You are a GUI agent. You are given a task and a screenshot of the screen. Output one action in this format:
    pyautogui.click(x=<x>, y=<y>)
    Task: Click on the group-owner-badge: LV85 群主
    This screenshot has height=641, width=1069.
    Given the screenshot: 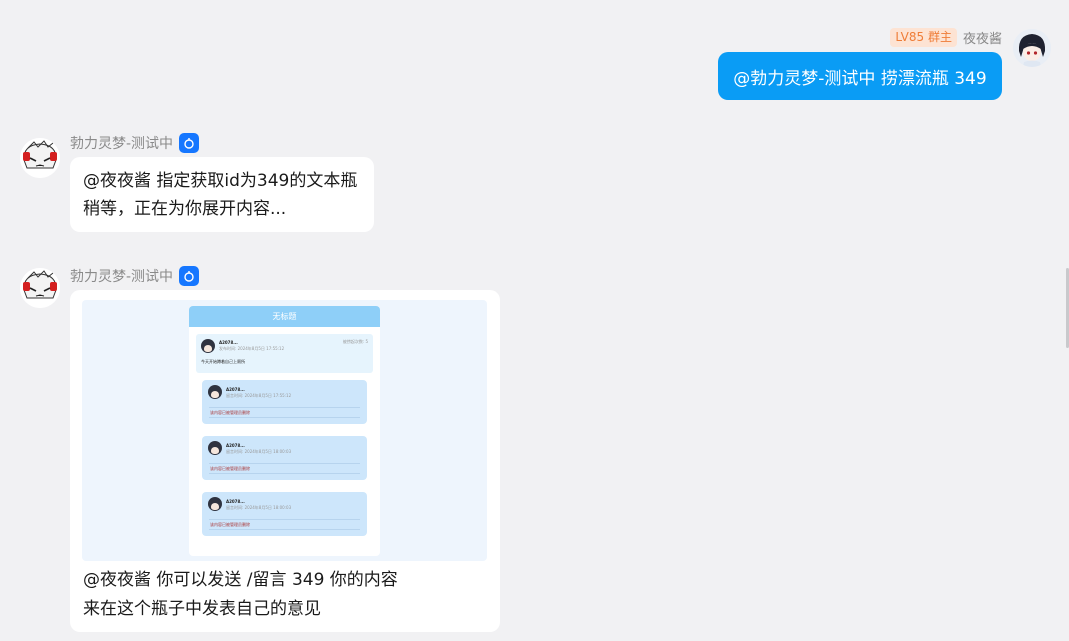 What is the action you would take?
    pyautogui.click(x=923, y=37)
    